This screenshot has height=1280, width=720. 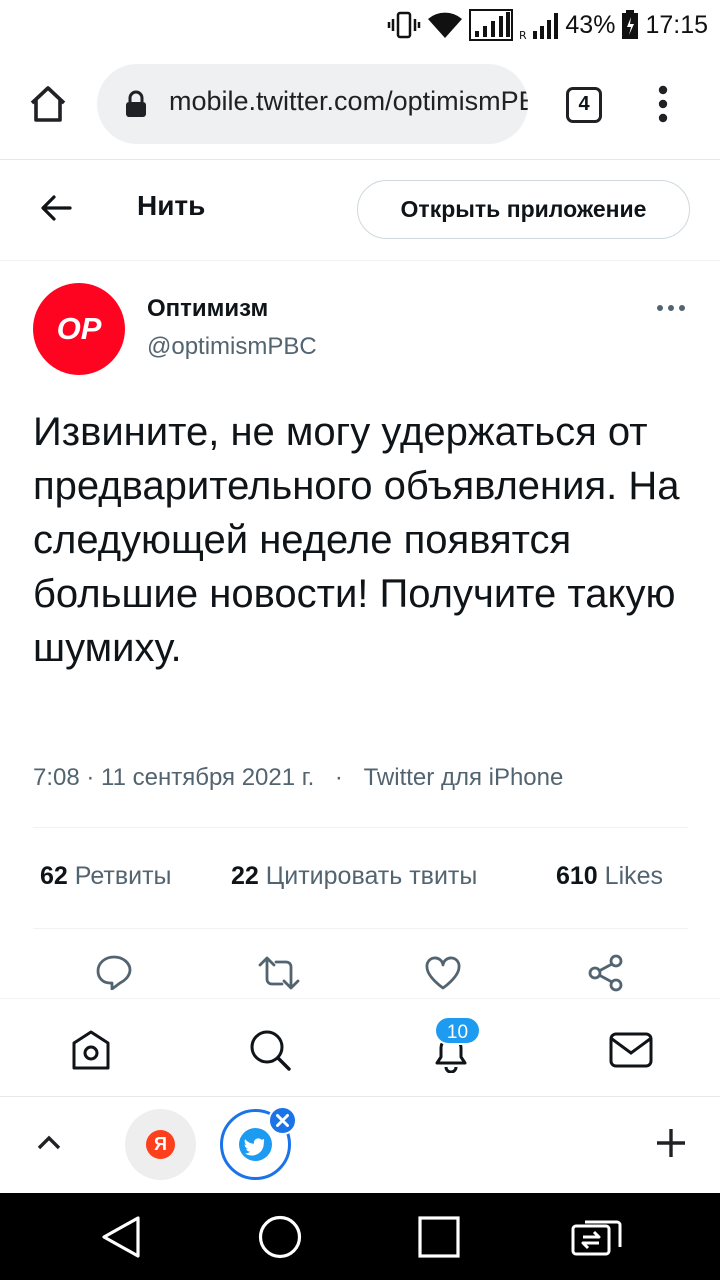 I want to click on back-triangle-icon, so click(x=121, y=1237).